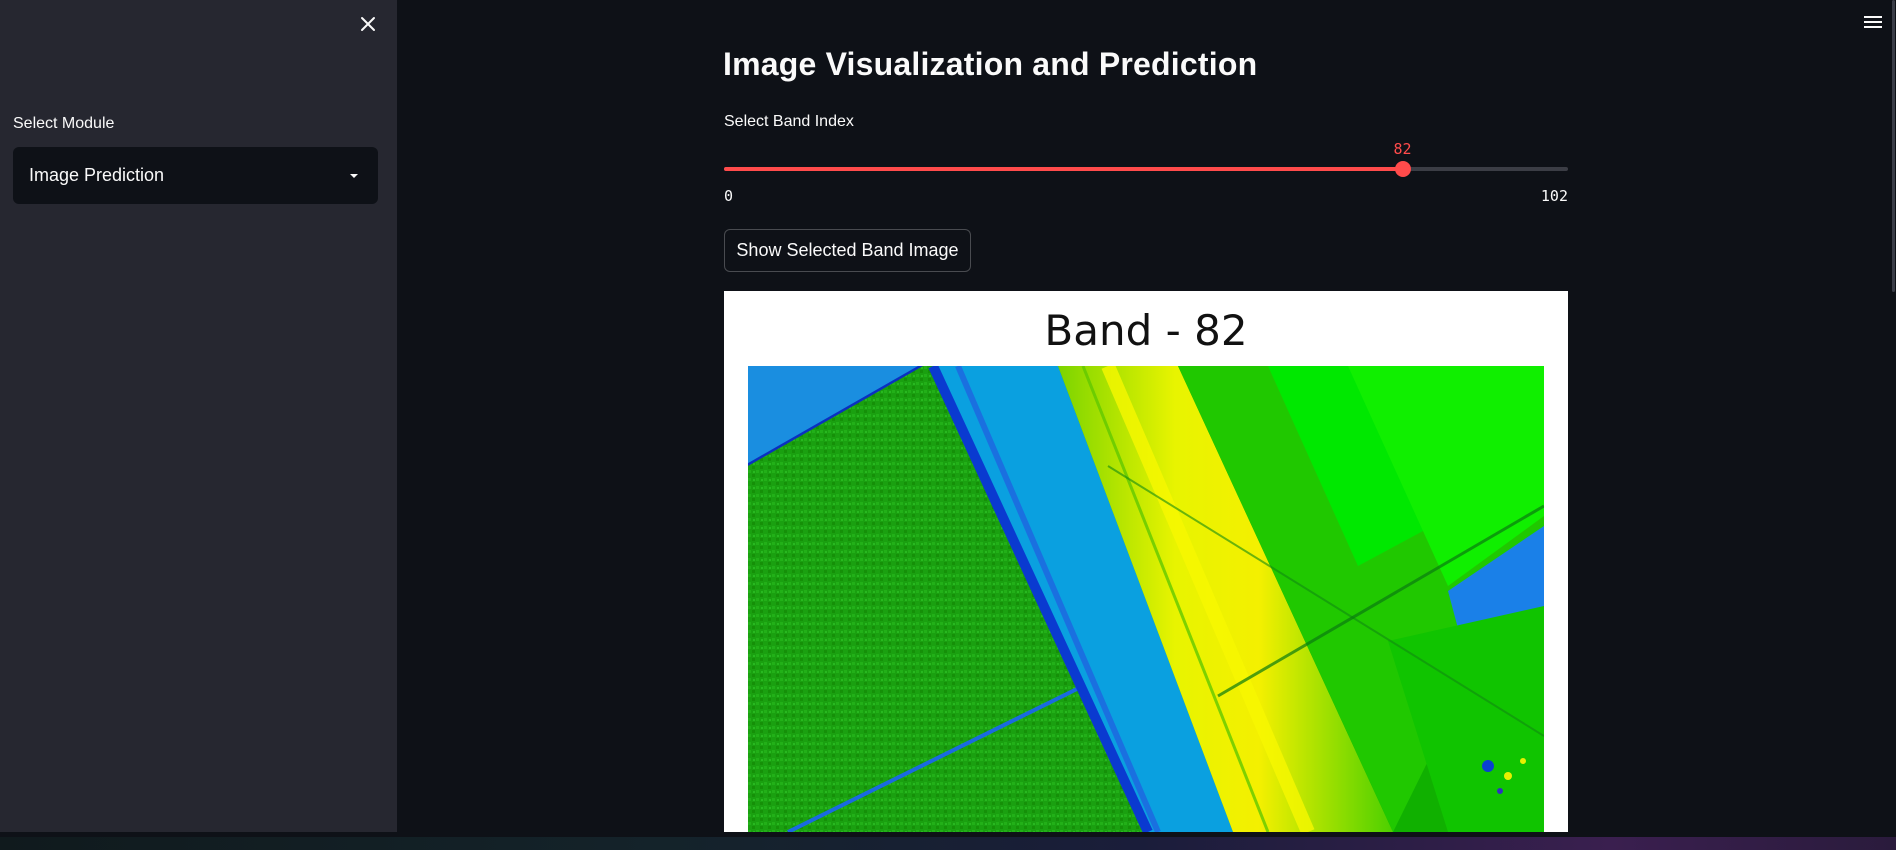 Image resolution: width=1896 pixels, height=850 pixels. I want to click on page-scrollbar, so click(1893, 146).